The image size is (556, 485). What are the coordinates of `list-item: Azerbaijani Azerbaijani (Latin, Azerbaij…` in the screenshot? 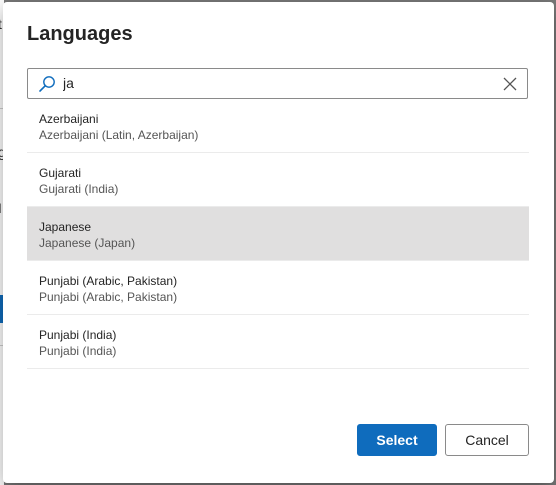 It's located at (278, 126).